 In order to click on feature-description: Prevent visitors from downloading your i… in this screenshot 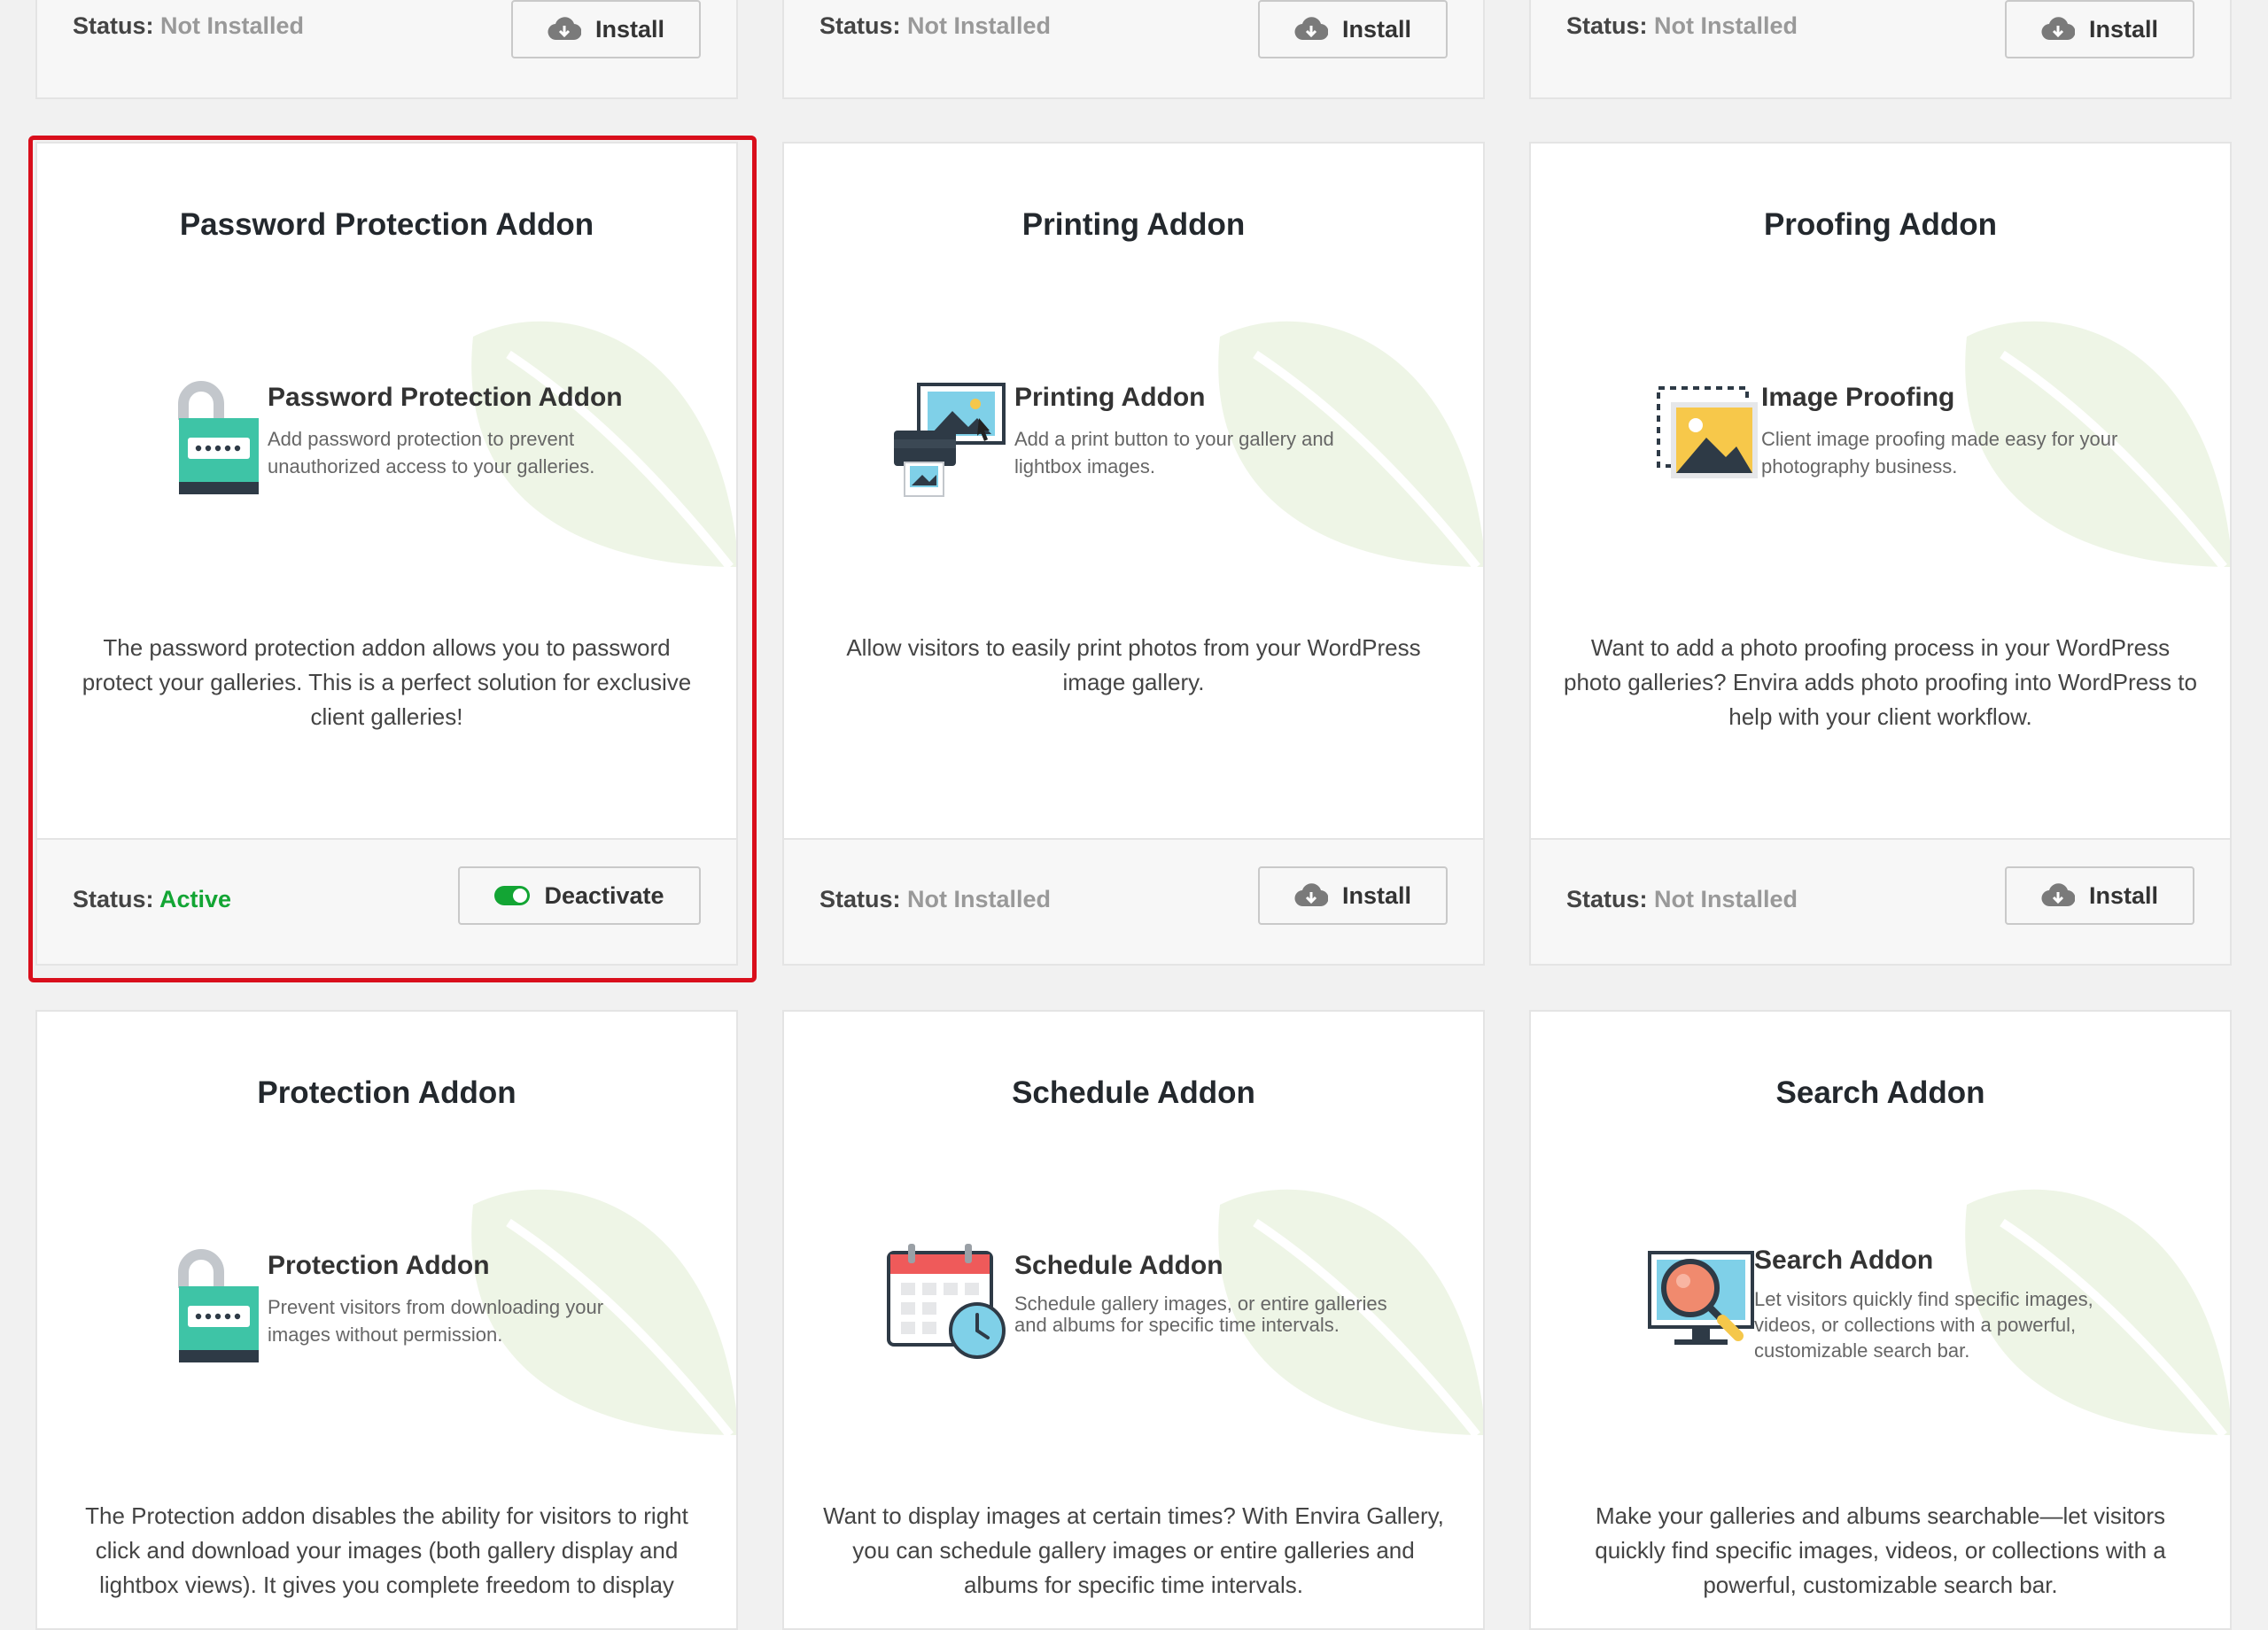, I will do `click(436, 1321)`.